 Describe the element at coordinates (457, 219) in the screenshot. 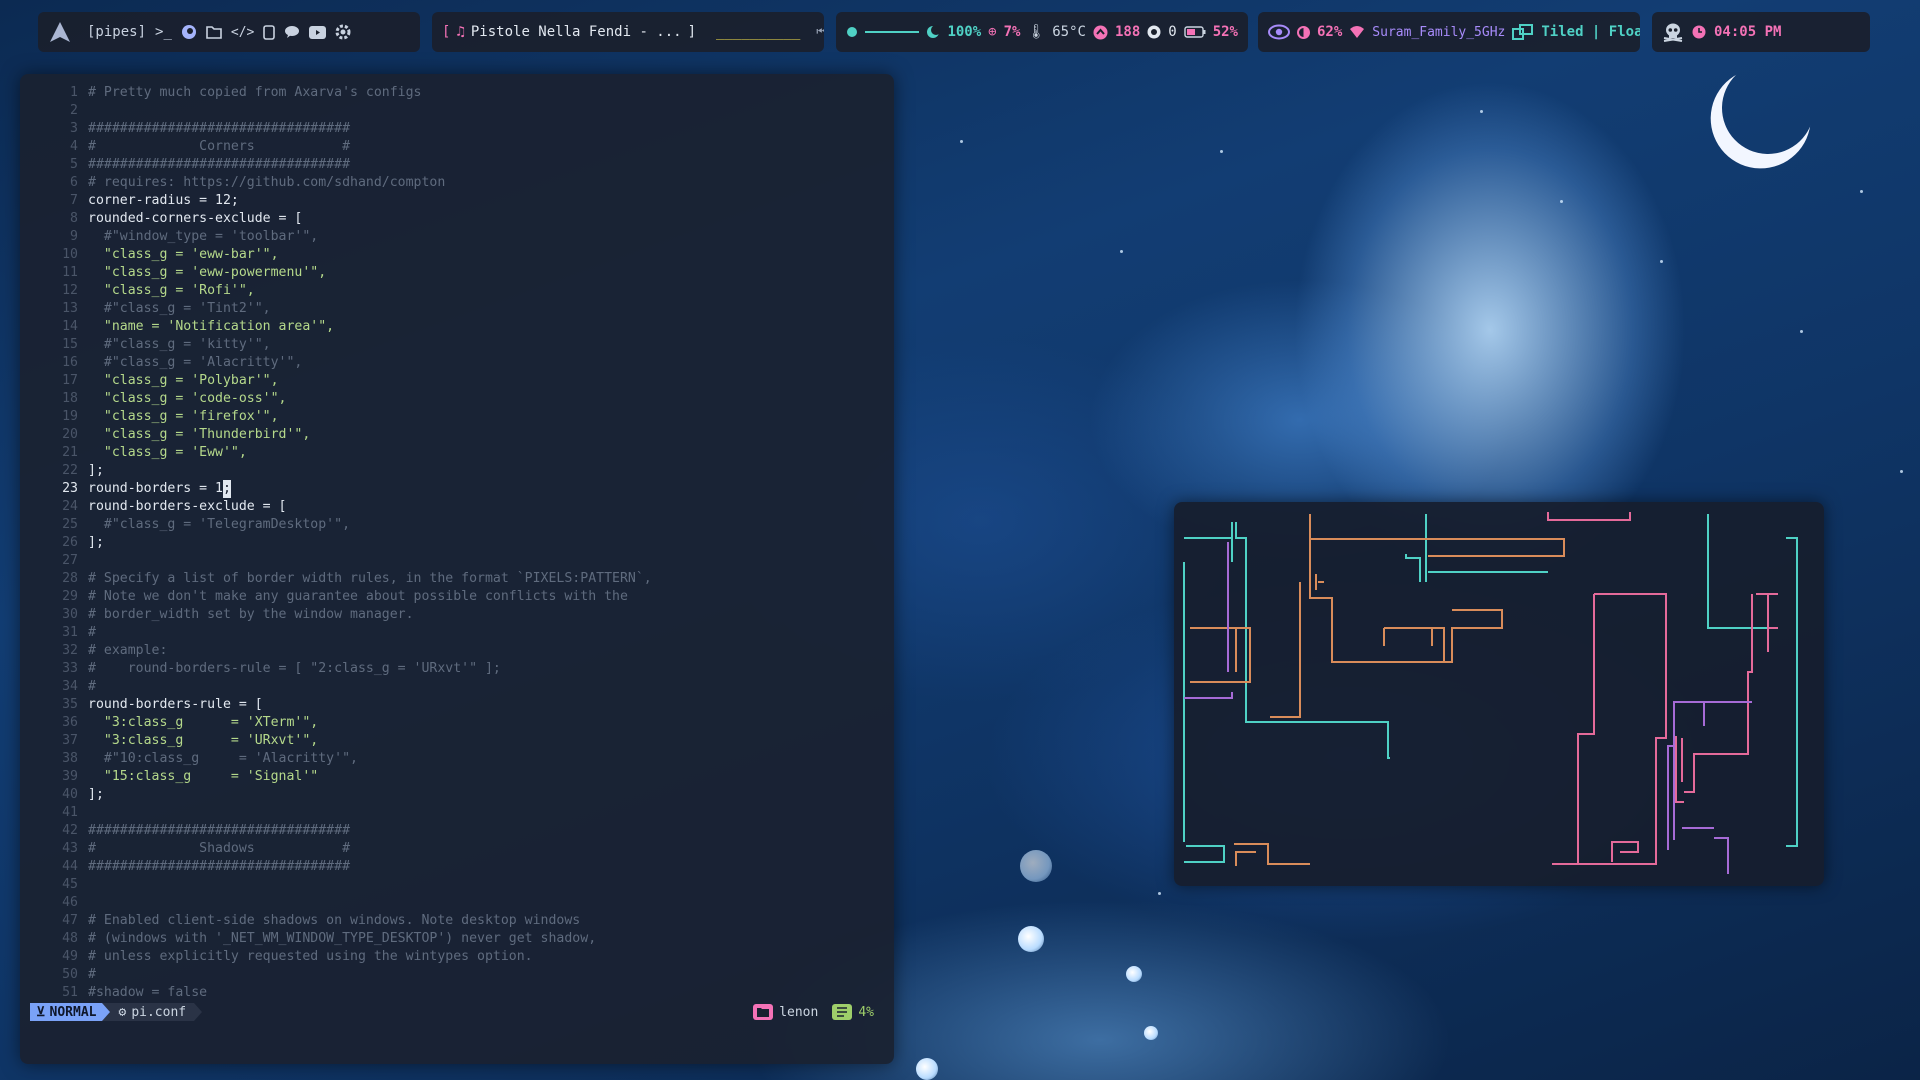

I see `code-line: 8 rounded-corners-exclude = [` at that location.